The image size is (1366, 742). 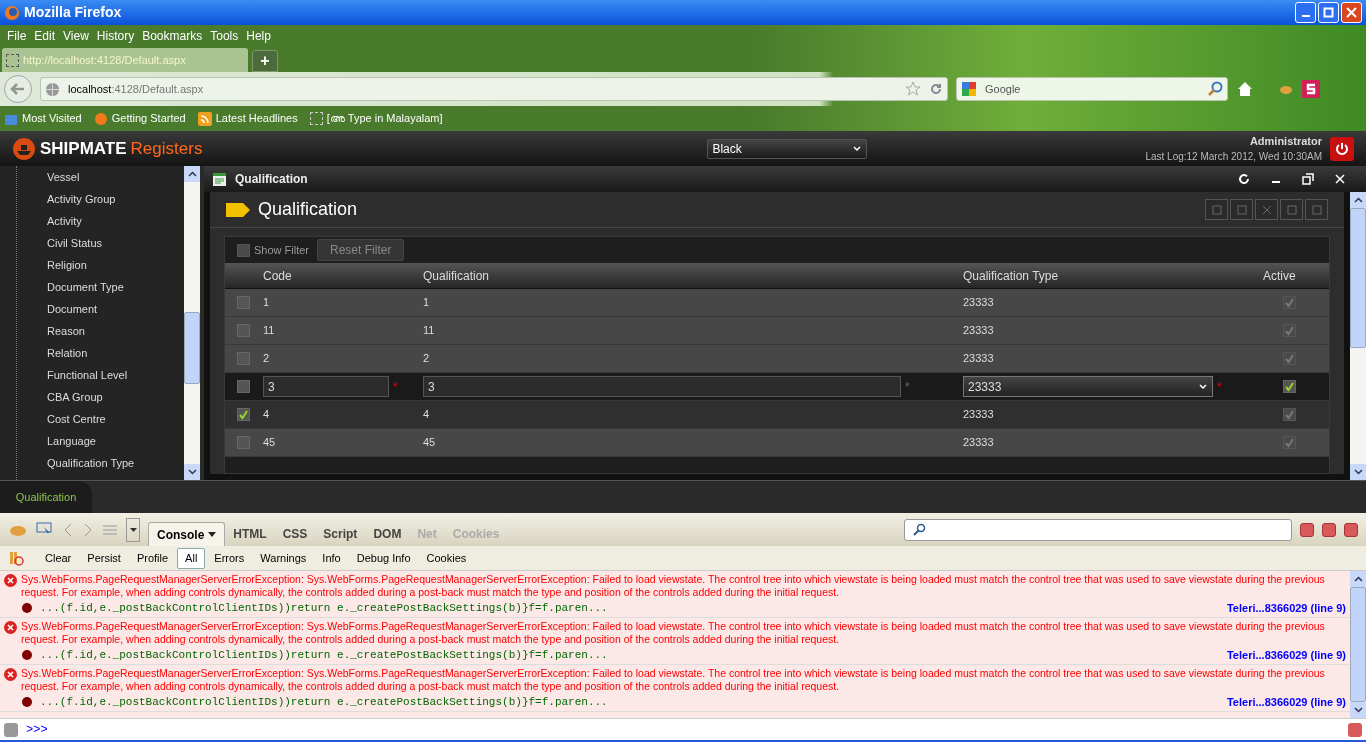 I want to click on filter-button: Warnings, so click(x=283, y=558).